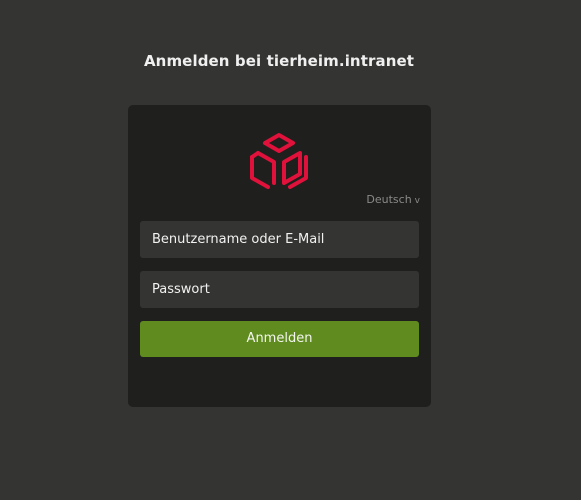 The height and width of the screenshot is (500, 581). What do you see at coordinates (279, 239) in the screenshot?
I see `username-input: Benutzername oder E-Mail` at bounding box center [279, 239].